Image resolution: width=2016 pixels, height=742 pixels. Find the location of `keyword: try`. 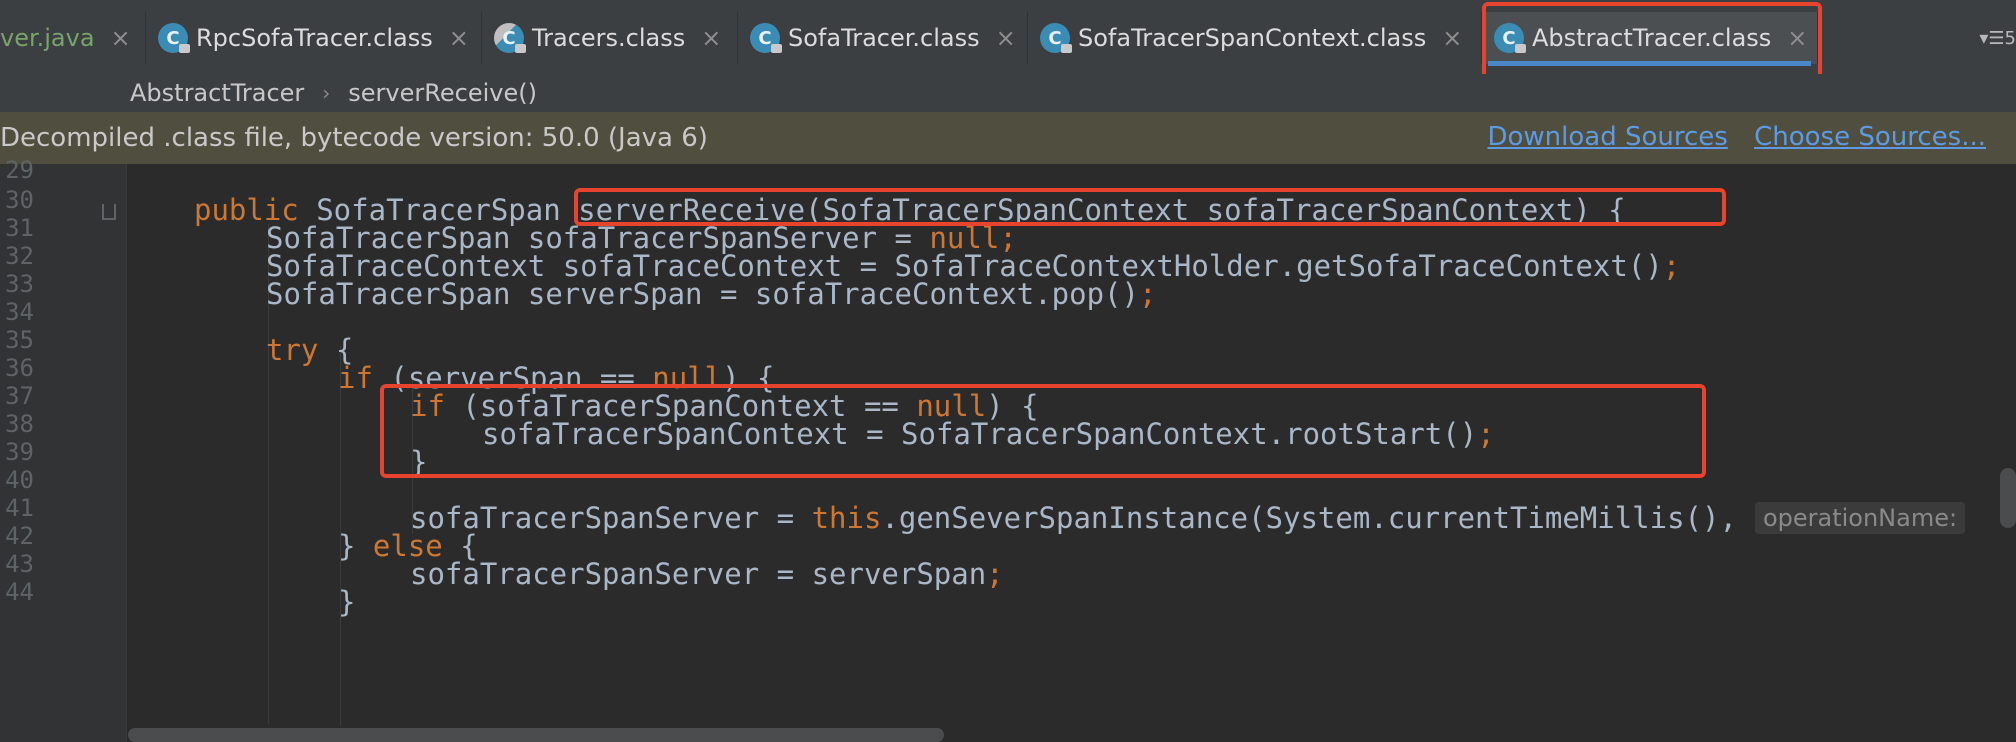

keyword: try is located at coordinates (292, 350).